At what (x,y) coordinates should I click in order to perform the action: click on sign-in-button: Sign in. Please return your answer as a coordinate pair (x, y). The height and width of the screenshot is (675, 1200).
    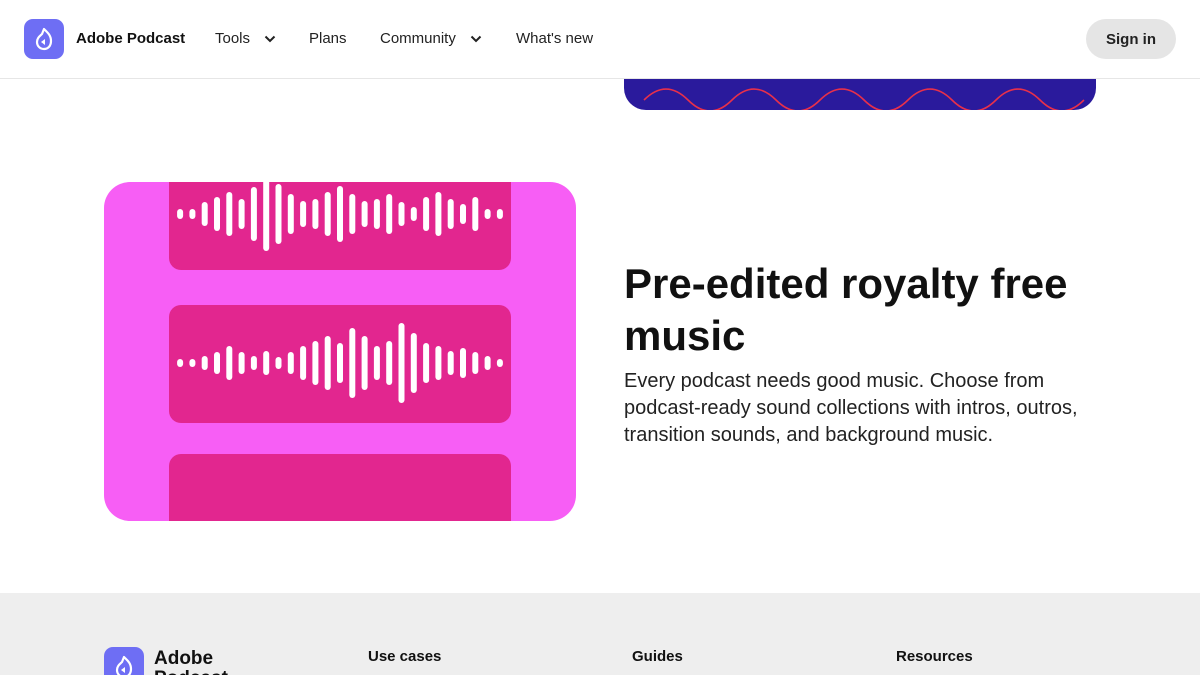
    Looking at the image, I should click on (1131, 39).